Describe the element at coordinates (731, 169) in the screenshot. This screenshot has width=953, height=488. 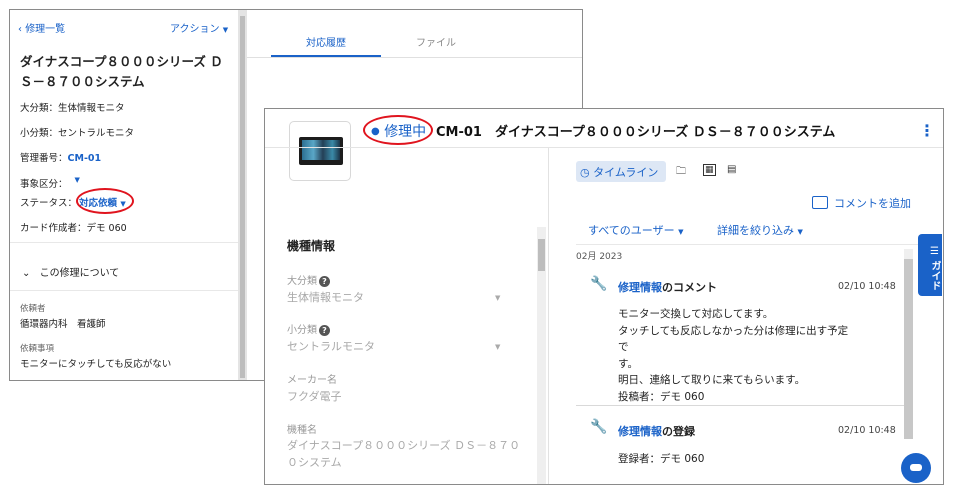
I see `calendar-icon: ▤` at that location.